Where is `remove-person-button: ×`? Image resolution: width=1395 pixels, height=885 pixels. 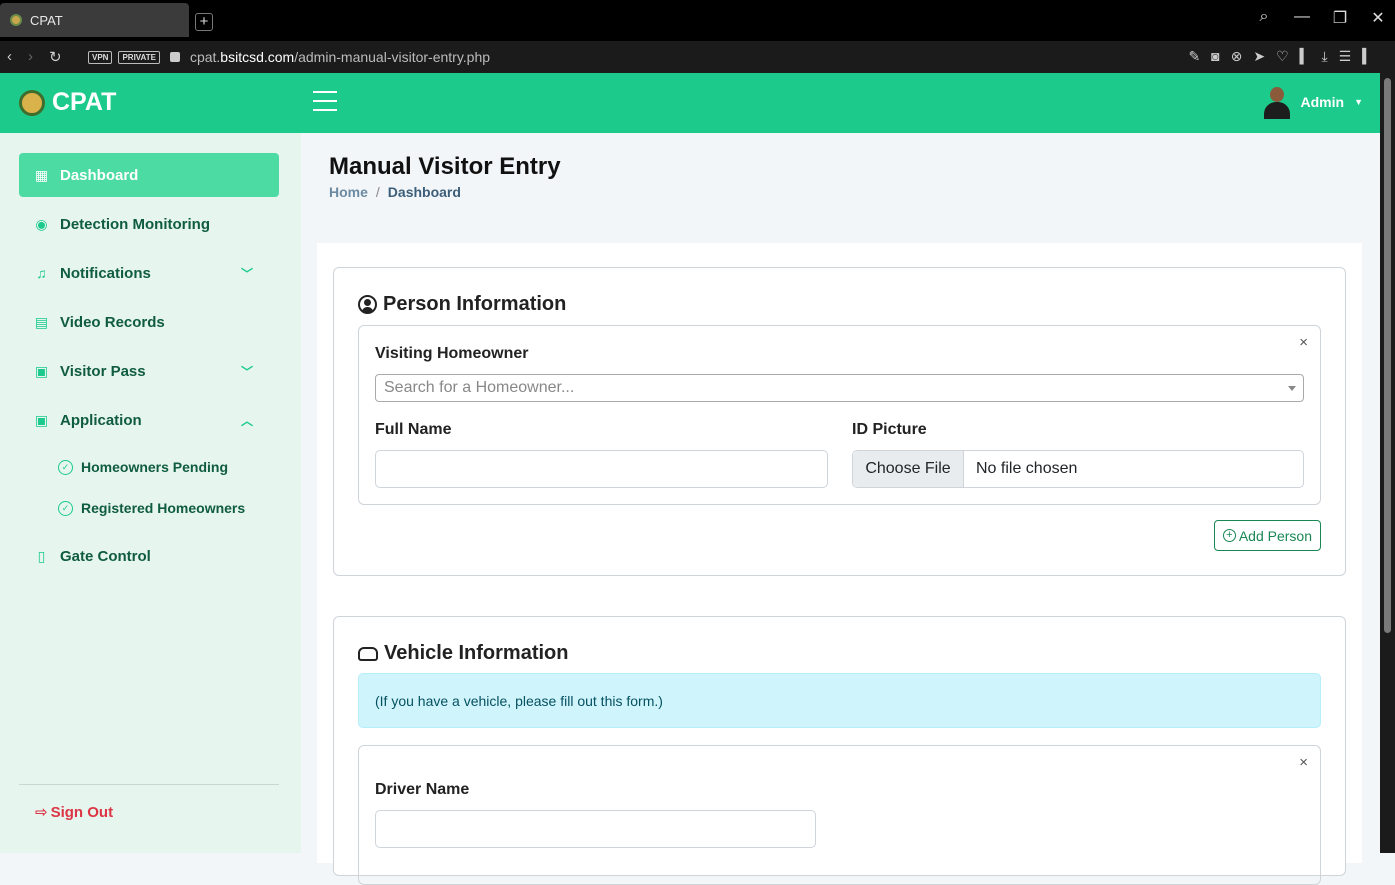
remove-person-button: × is located at coordinates (1303, 342).